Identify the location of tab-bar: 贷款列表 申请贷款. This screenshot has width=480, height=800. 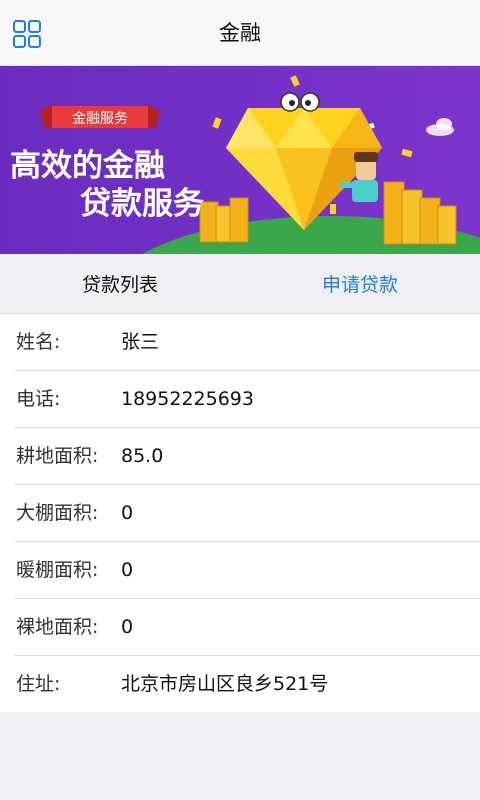
(240, 284).